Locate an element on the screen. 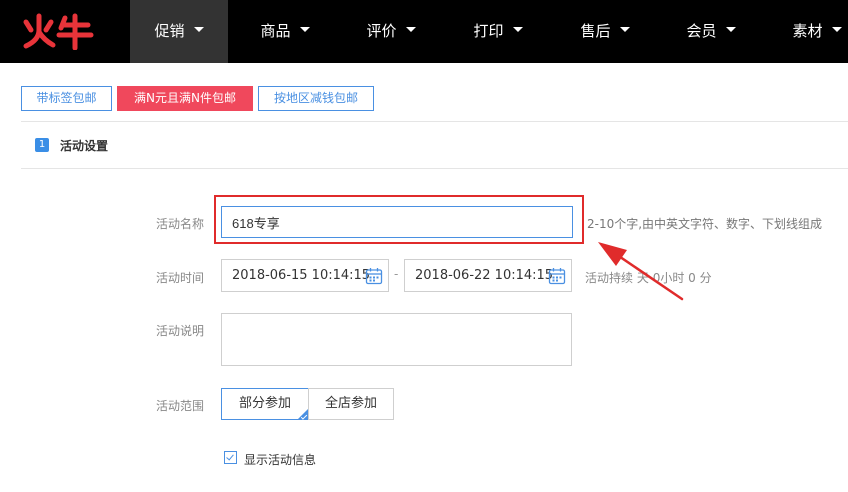  show-info-checkbox is located at coordinates (230, 457).